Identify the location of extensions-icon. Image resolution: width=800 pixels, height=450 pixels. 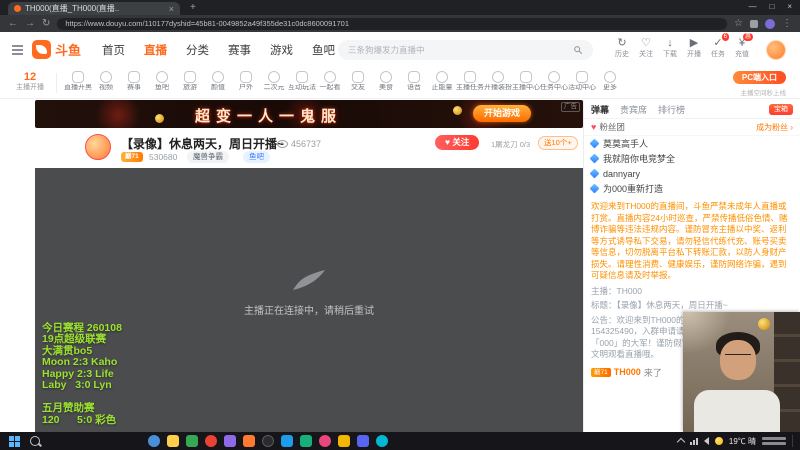
(754, 23).